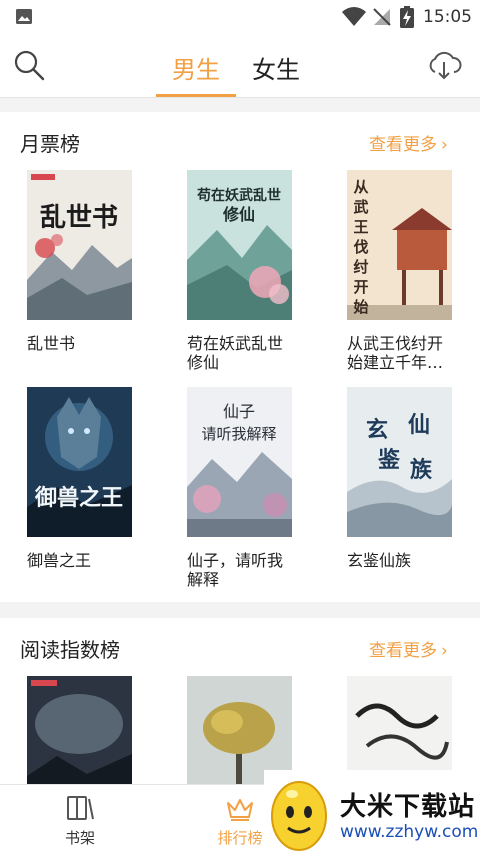  I want to click on site-watermark: 大米下载站 www.zzhyw.com, so click(372, 812).